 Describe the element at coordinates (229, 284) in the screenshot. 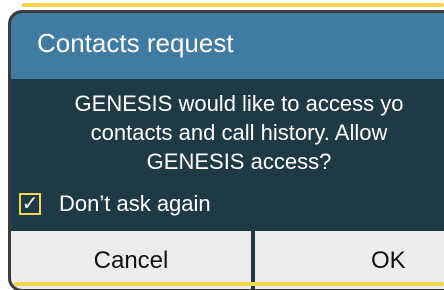

I see `accent-strip-bottom` at that location.